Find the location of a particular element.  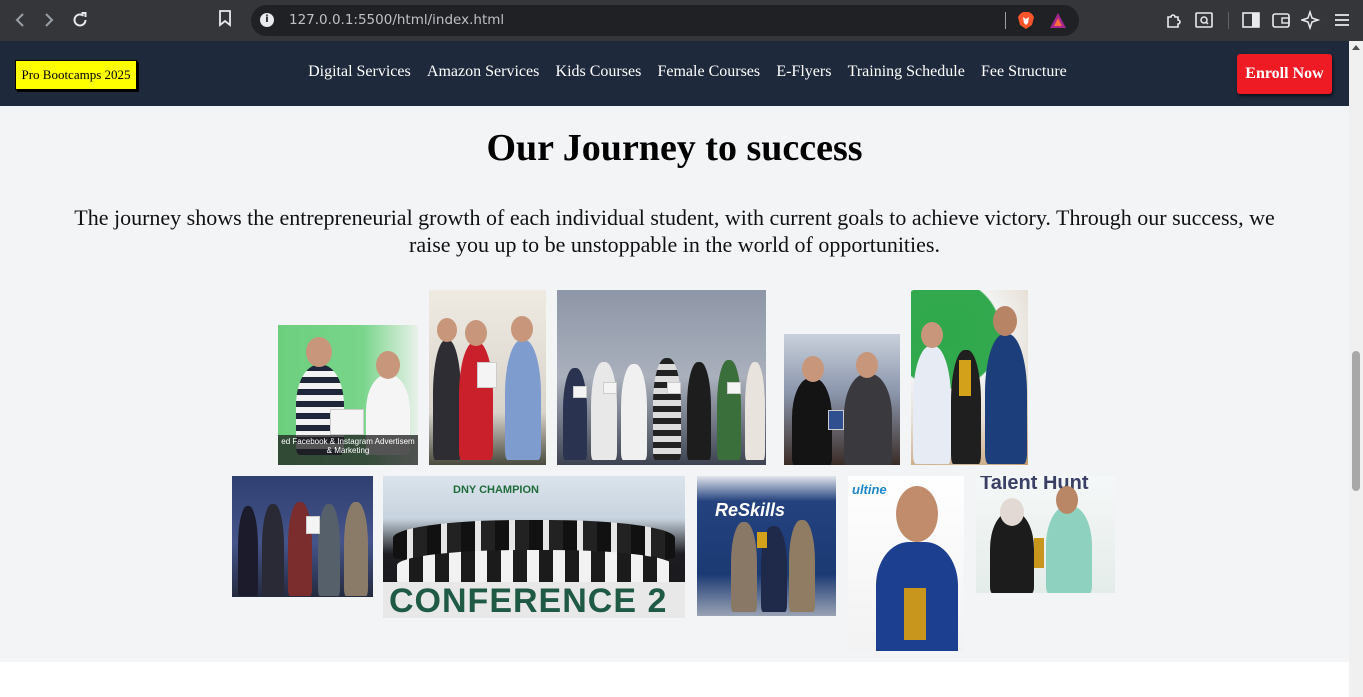

enroll-now-button: Enroll Now is located at coordinates (1284, 74).